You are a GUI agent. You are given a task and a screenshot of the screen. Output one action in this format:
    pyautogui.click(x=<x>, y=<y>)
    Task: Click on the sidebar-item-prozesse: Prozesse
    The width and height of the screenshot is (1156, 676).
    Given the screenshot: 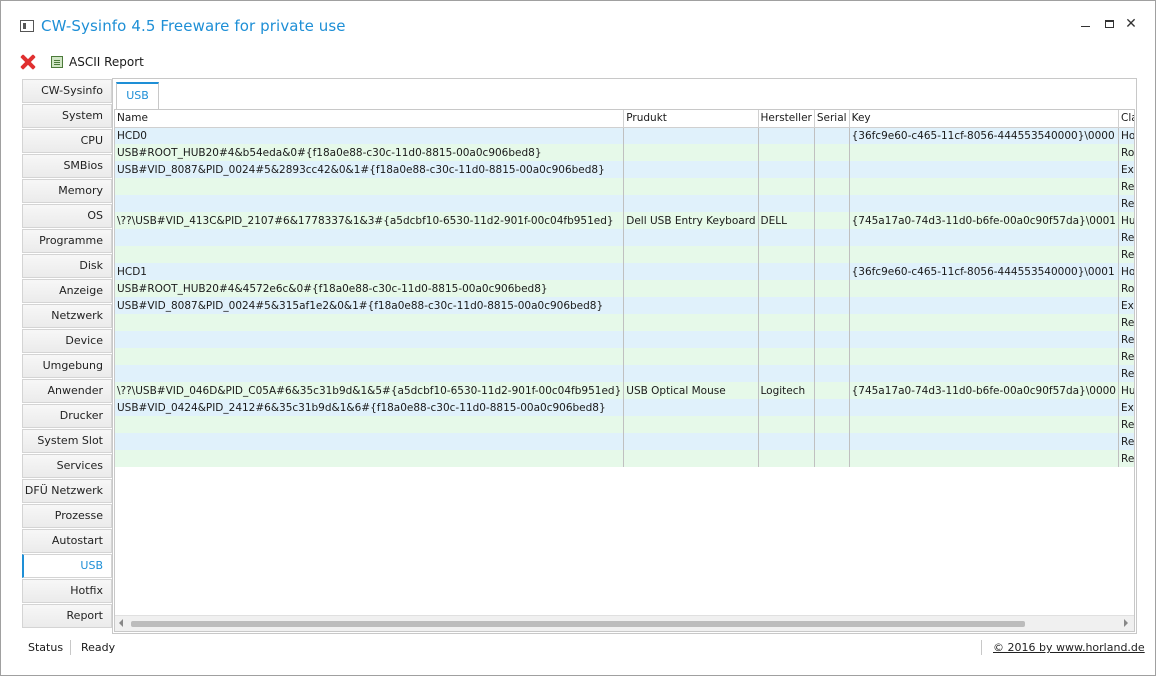 What is the action you would take?
    pyautogui.click(x=67, y=516)
    